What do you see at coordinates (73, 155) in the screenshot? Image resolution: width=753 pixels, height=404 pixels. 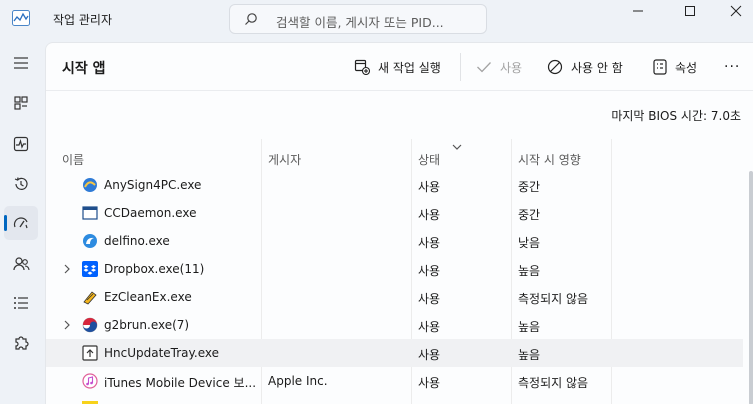 I see `column-header-name: 이름` at bounding box center [73, 155].